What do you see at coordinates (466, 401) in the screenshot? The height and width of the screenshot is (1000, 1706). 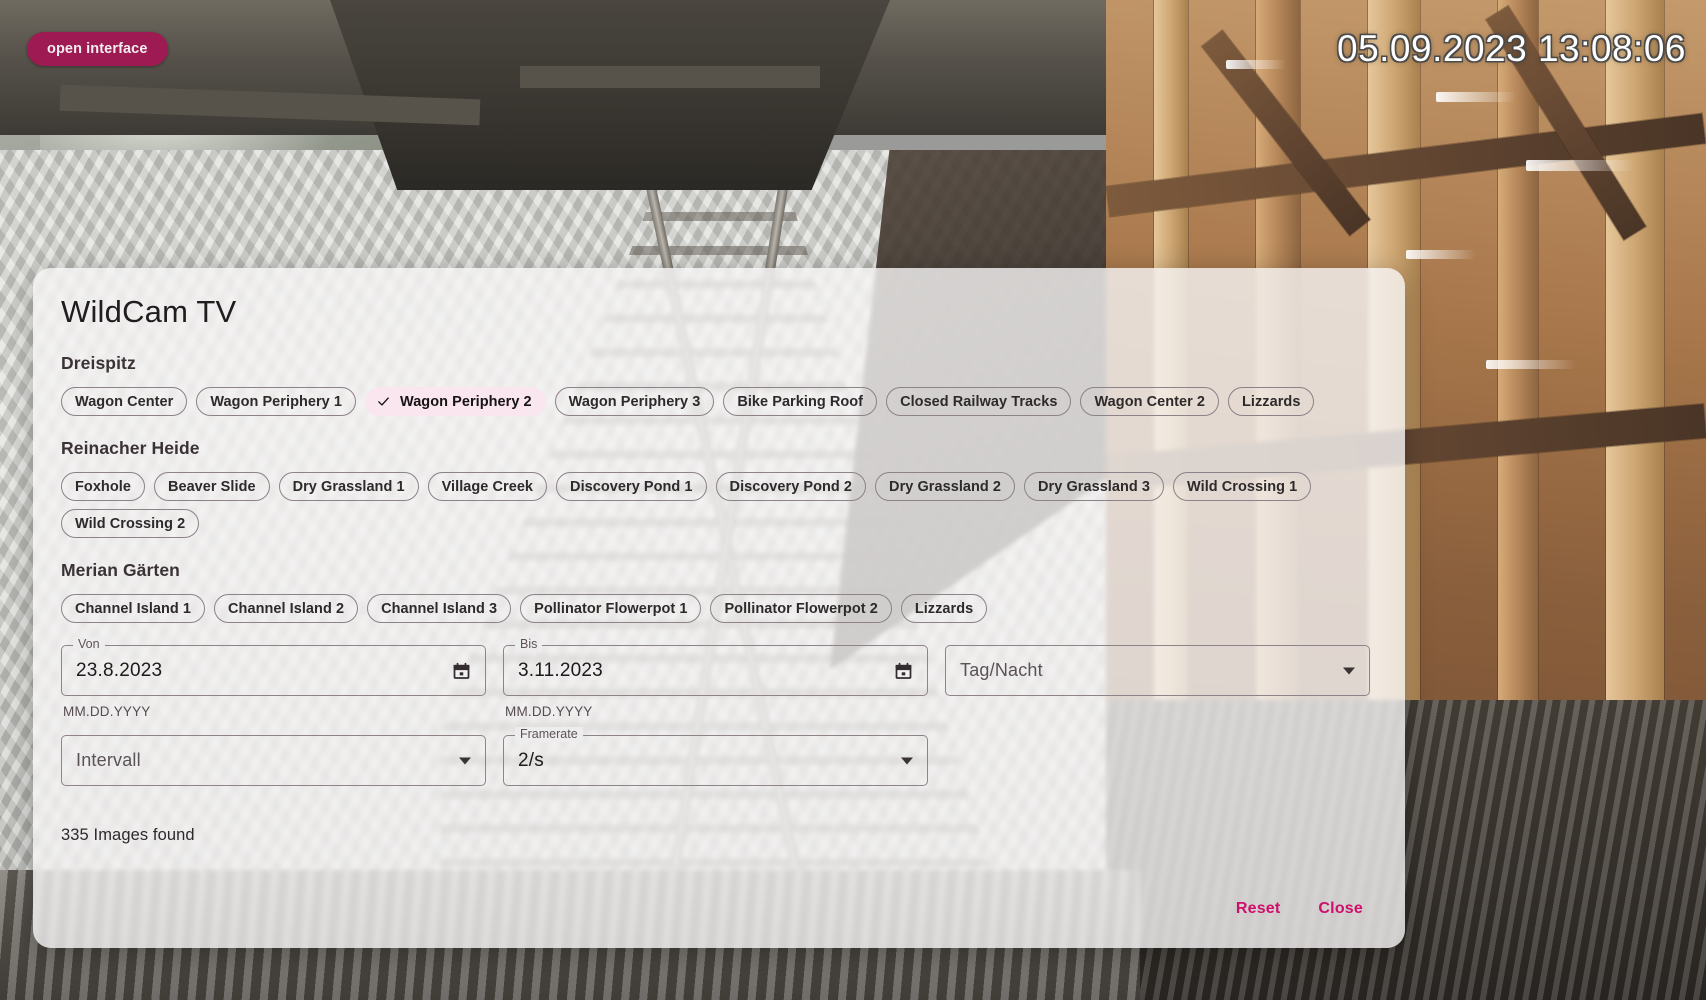 I see `camera-chip-label: Wagon Periphery 2` at bounding box center [466, 401].